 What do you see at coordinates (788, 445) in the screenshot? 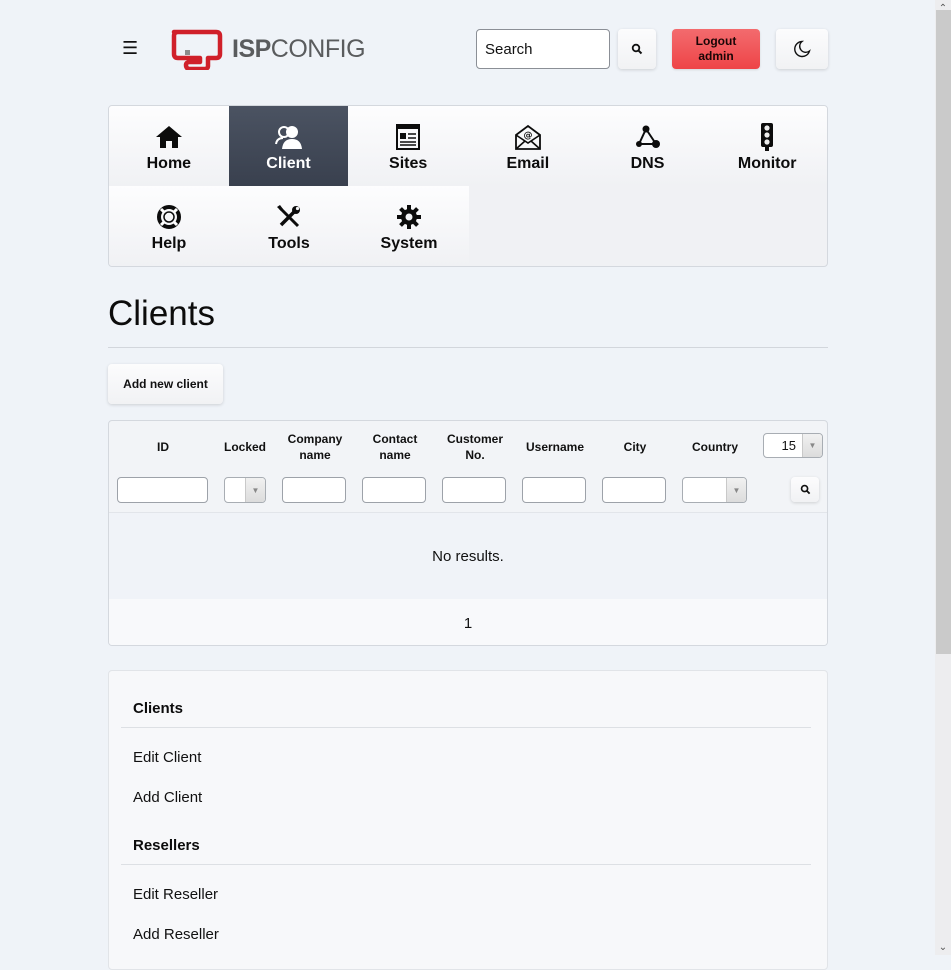
I see `per-page-value: 15` at bounding box center [788, 445].